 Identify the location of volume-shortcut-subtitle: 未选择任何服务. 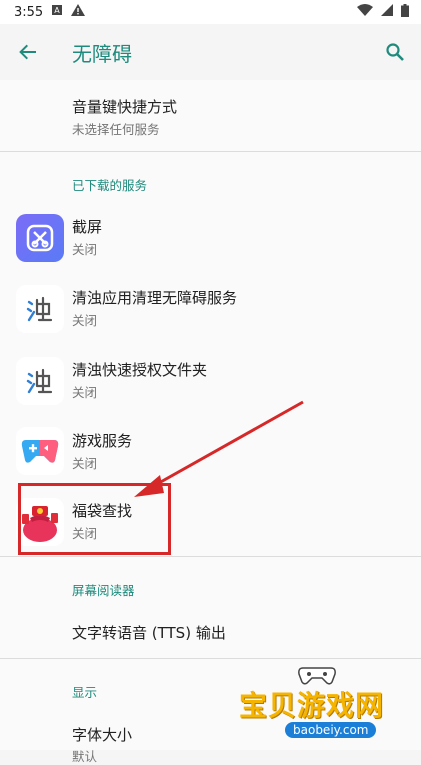
(116, 129).